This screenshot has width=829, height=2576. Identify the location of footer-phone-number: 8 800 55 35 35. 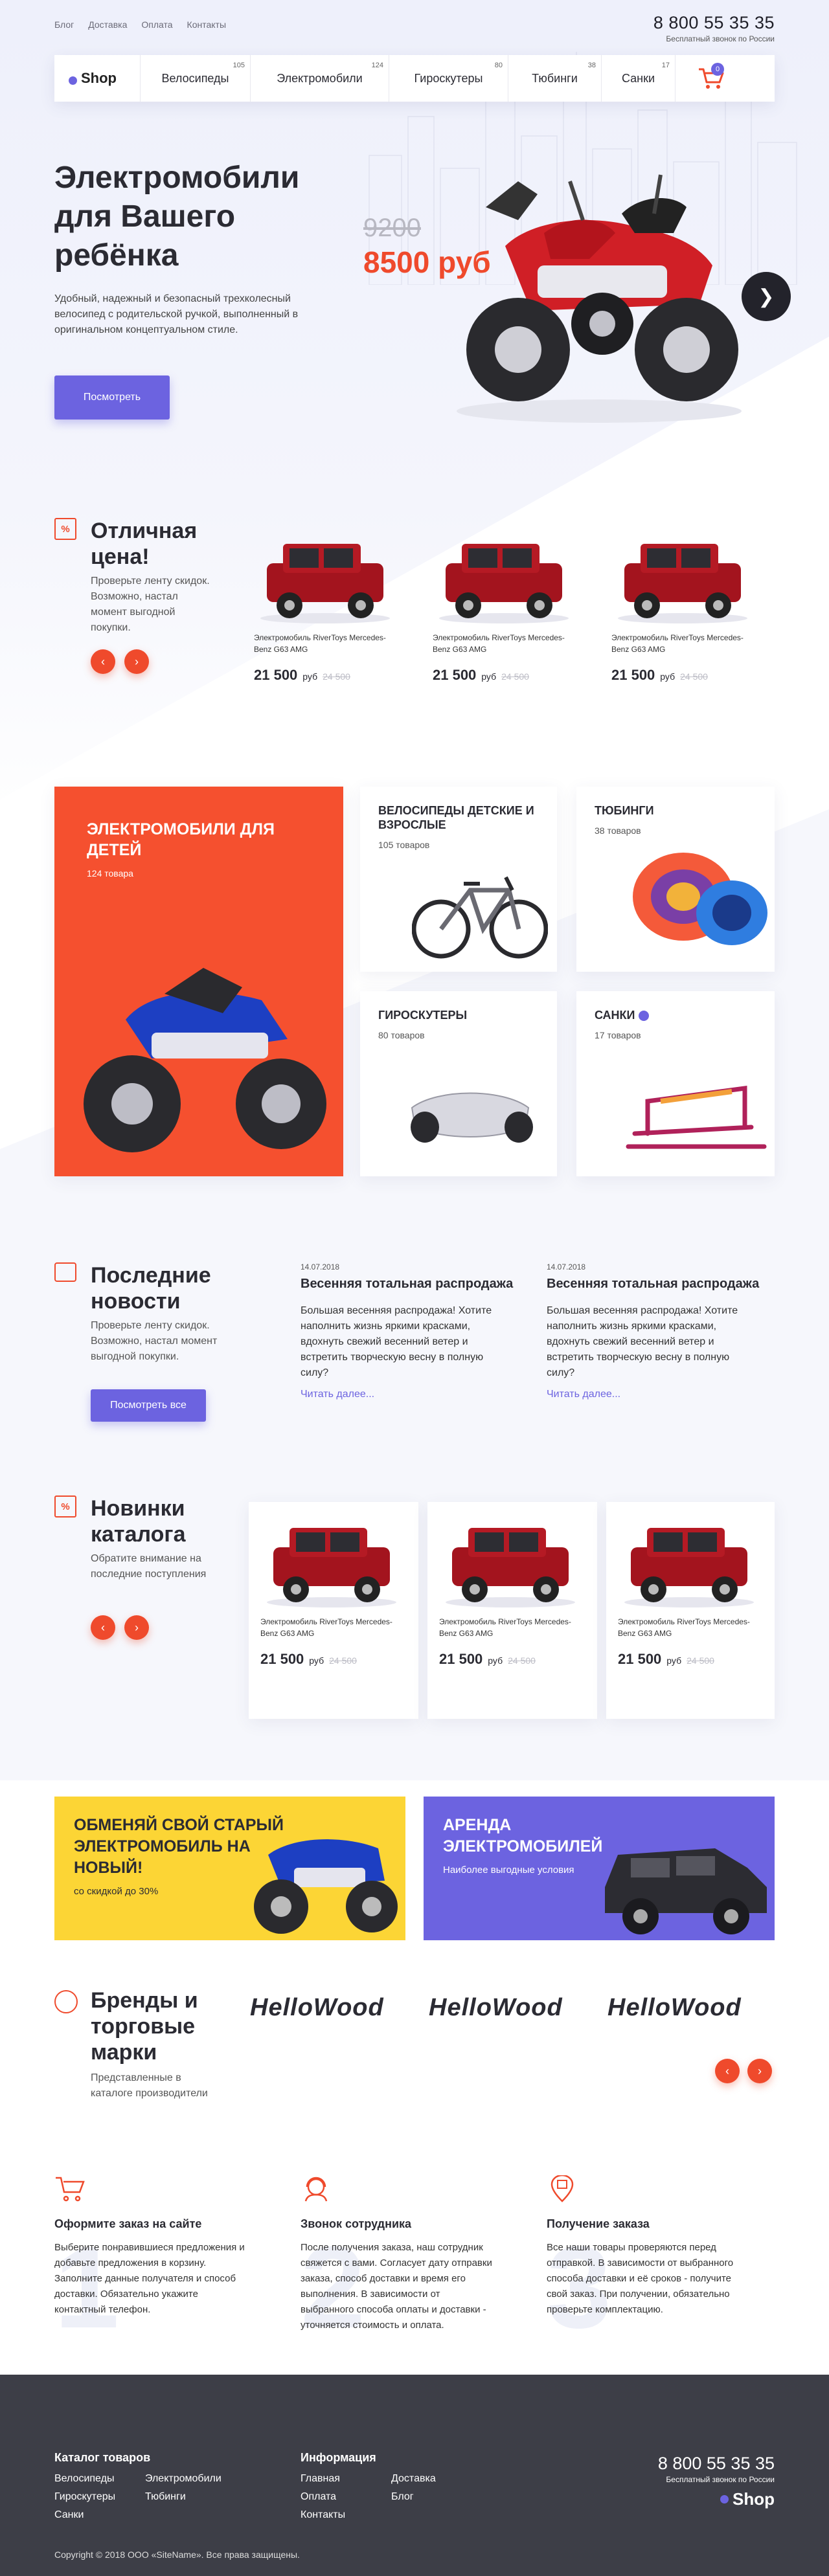
(716, 2464).